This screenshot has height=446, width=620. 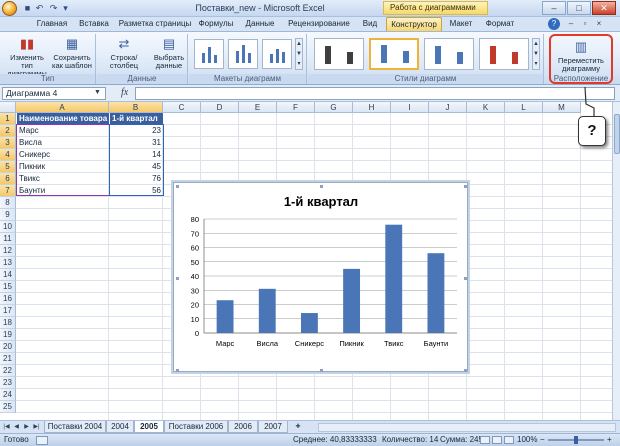 What do you see at coordinates (136, 179) in the screenshot?
I see `table-cell-value: 76` at bounding box center [136, 179].